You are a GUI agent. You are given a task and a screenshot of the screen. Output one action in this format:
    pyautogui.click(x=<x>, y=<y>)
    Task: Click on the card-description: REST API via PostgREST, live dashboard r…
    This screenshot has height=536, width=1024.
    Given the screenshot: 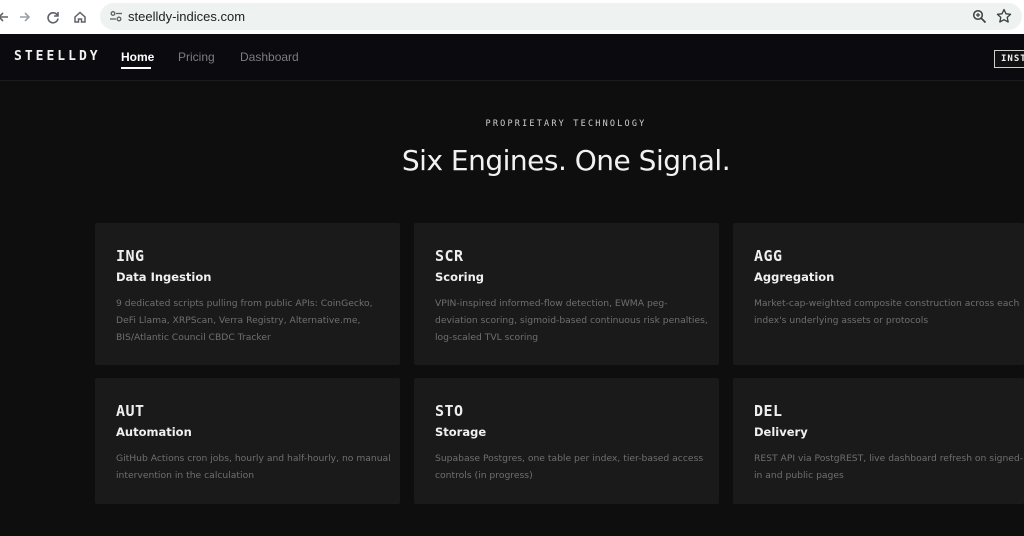 What is the action you would take?
    pyautogui.click(x=889, y=467)
    